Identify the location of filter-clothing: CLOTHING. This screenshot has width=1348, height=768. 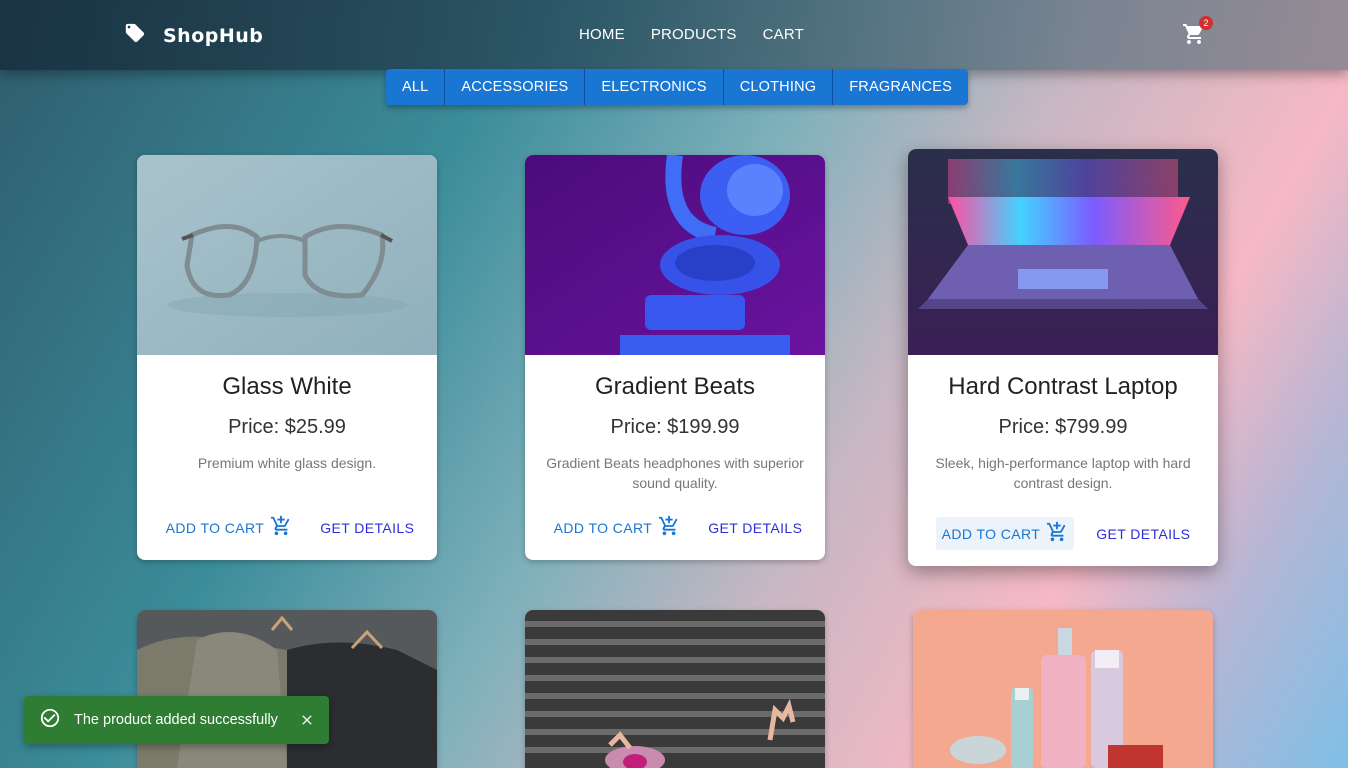
(779, 87).